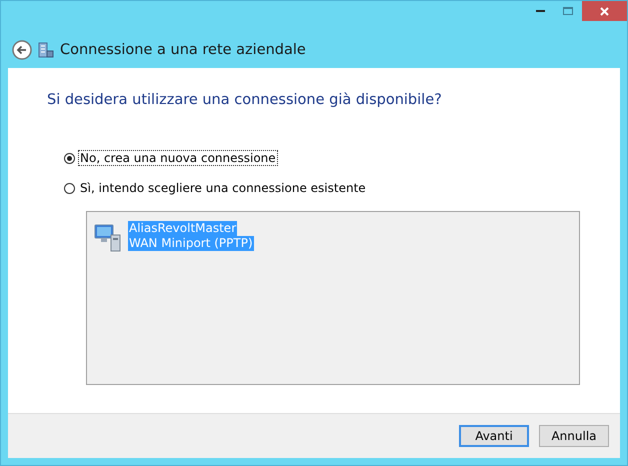 This screenshot has height=466, width=628. I want to click on radio-label: No, crea una nuova connessione, so click(178, 158).